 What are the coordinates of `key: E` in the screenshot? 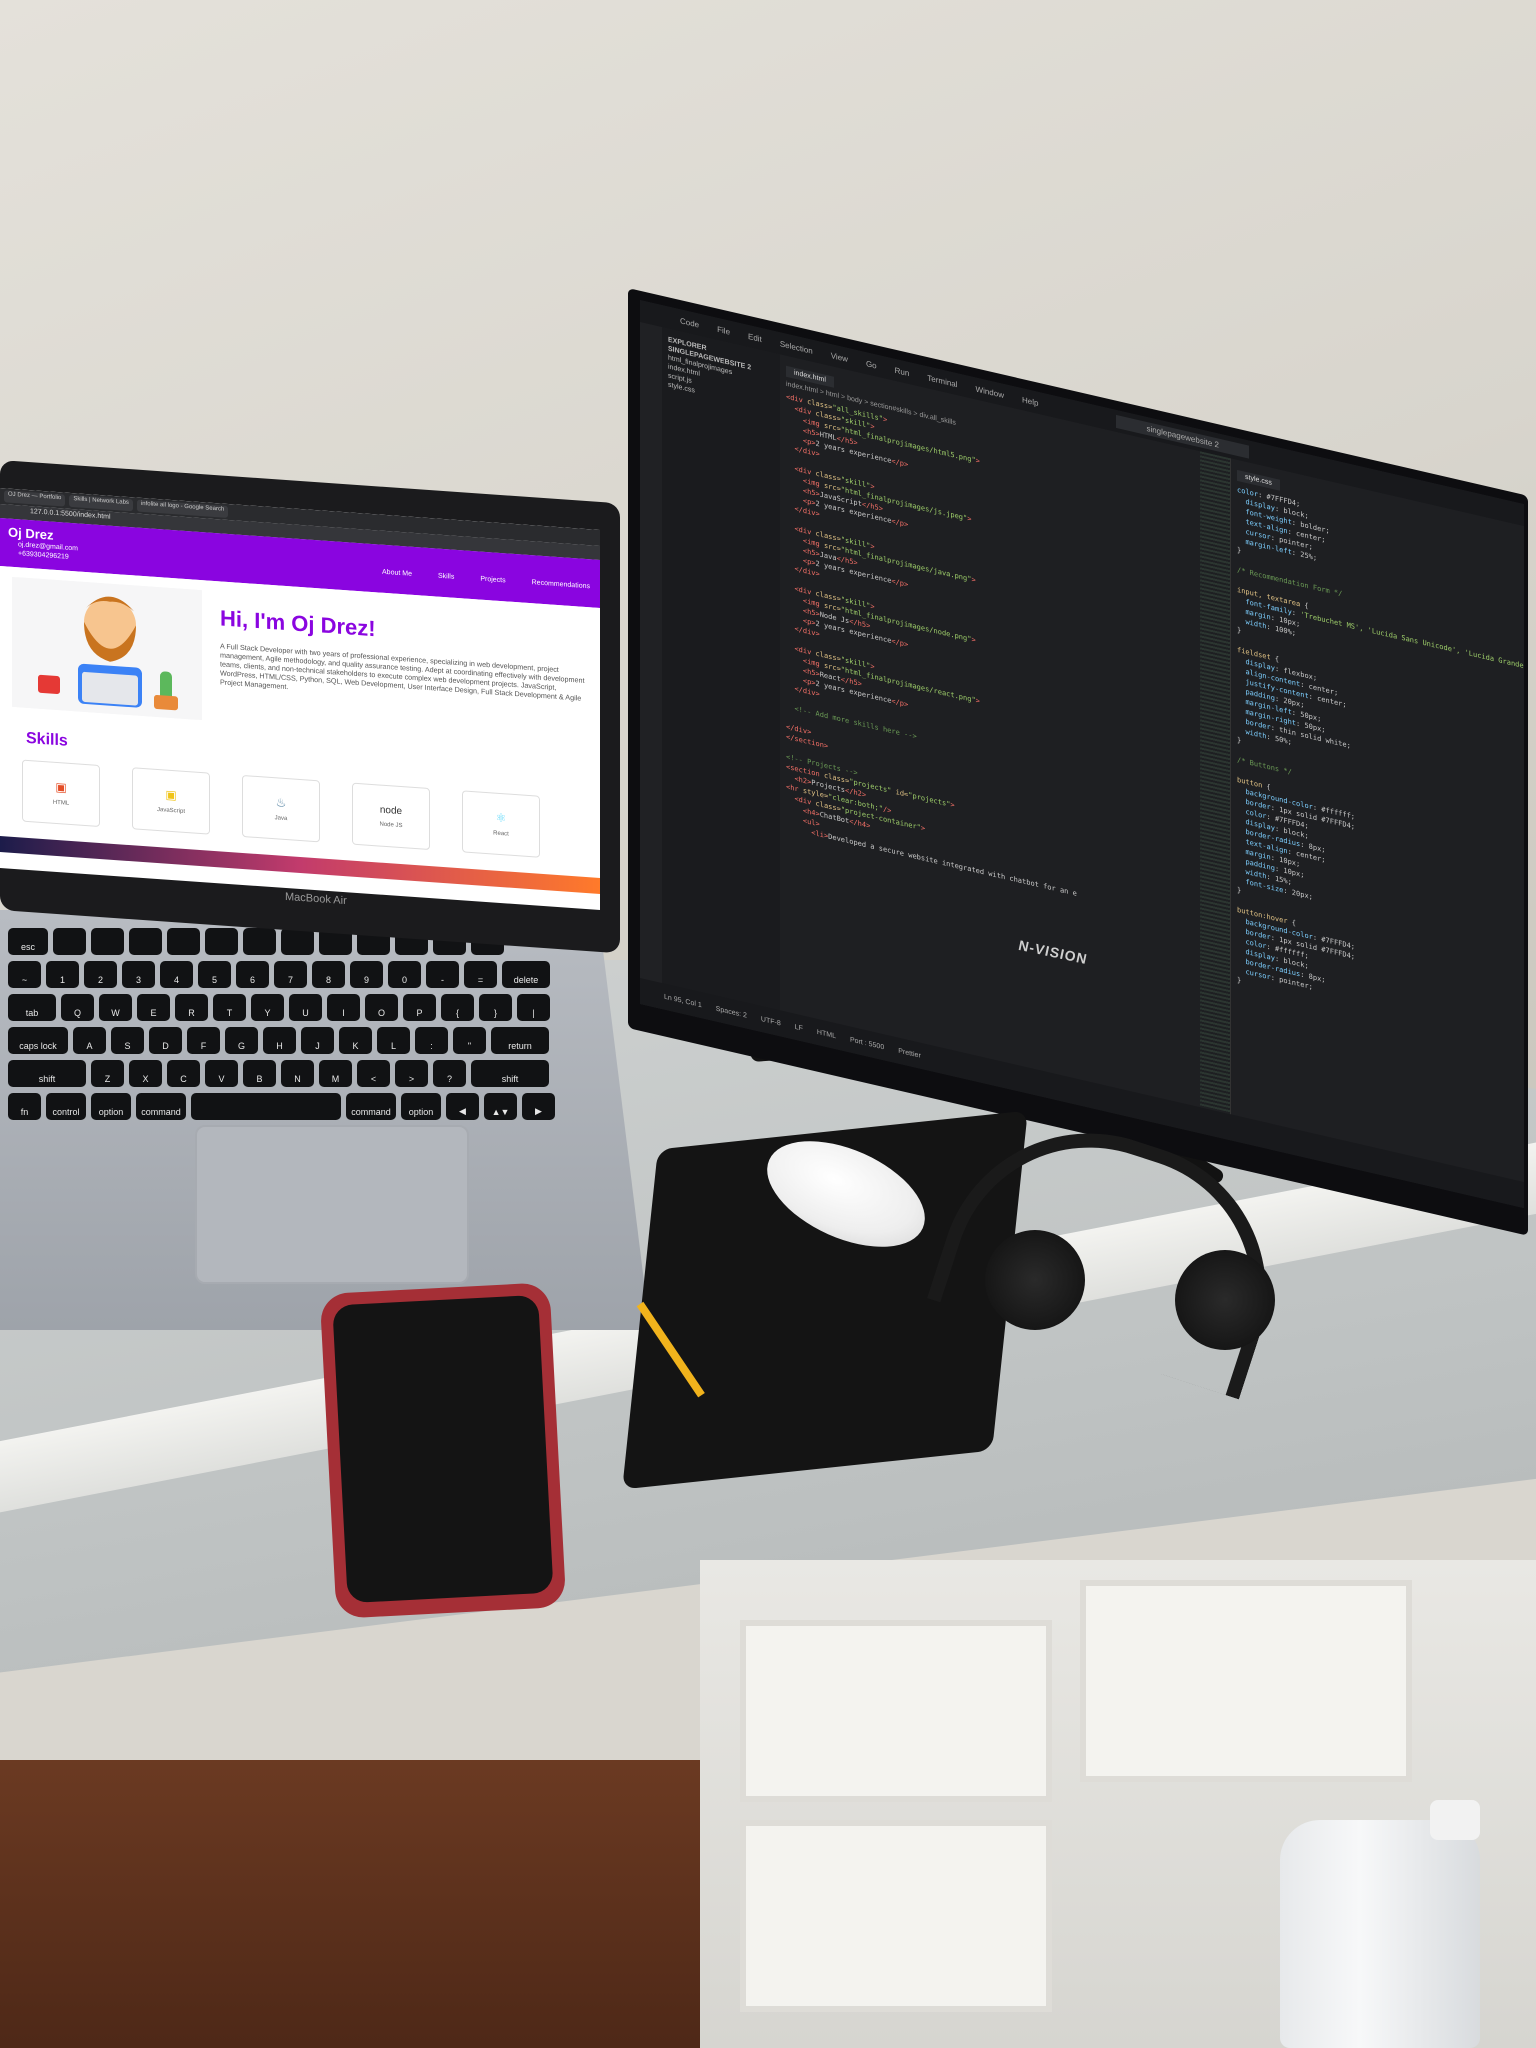 It's located at (153, 1007).